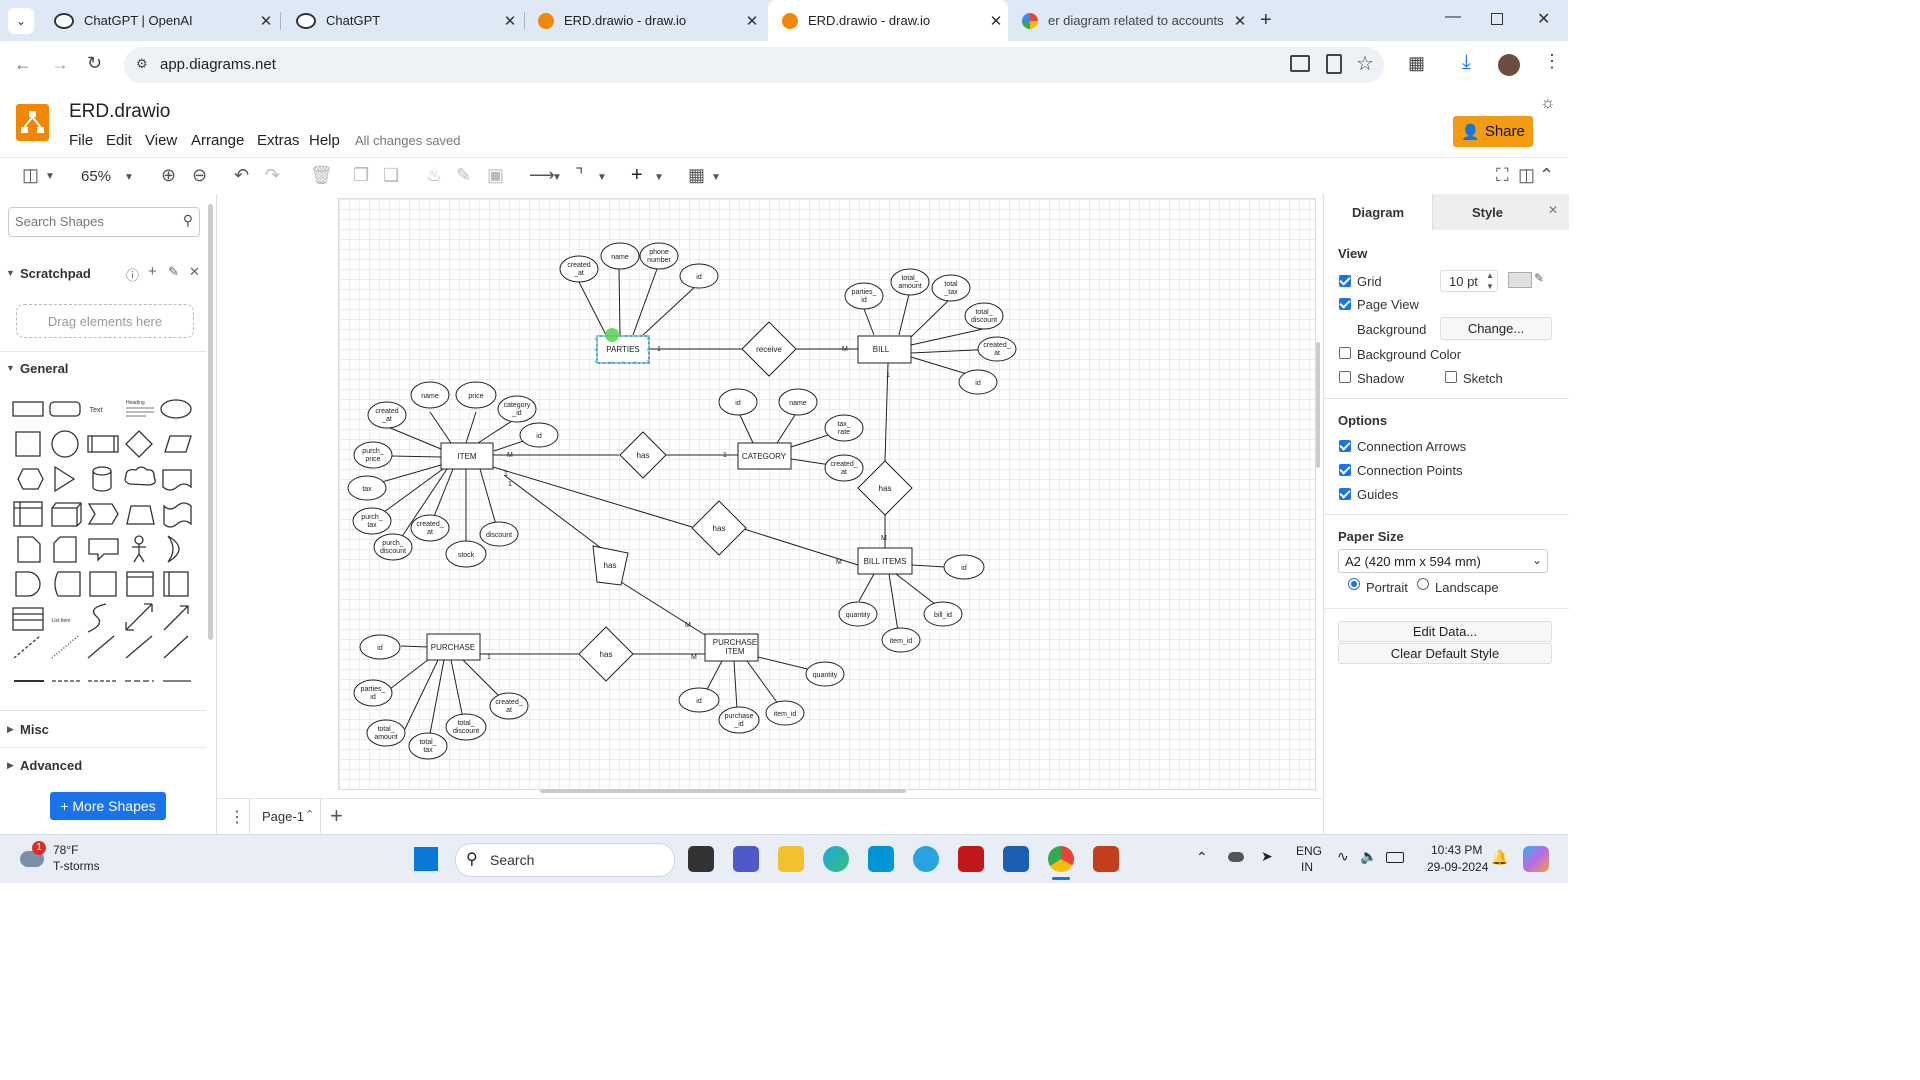 The width and height of the screenshot is (1920, 1080). I want to click on volume-icon: 🔈, so click(1368, 856).